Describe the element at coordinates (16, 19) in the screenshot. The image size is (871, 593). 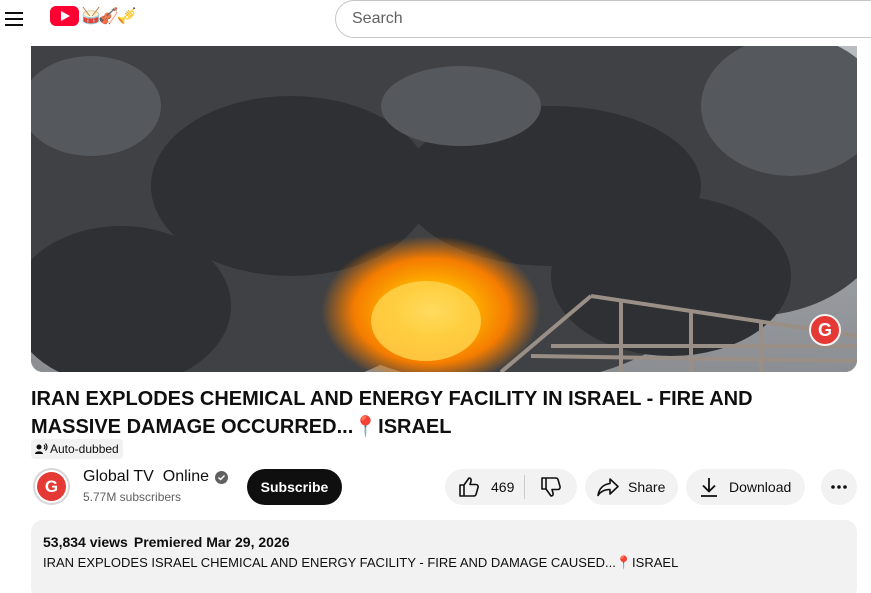
I see `menu-icon` at that location.